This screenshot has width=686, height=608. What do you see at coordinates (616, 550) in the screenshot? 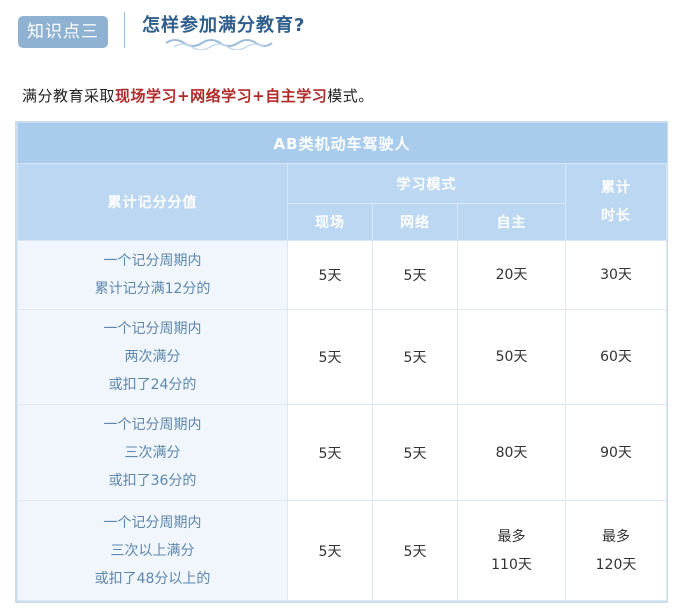
I see `cell-total: 最多 120天` at bounding box center [616, 550].